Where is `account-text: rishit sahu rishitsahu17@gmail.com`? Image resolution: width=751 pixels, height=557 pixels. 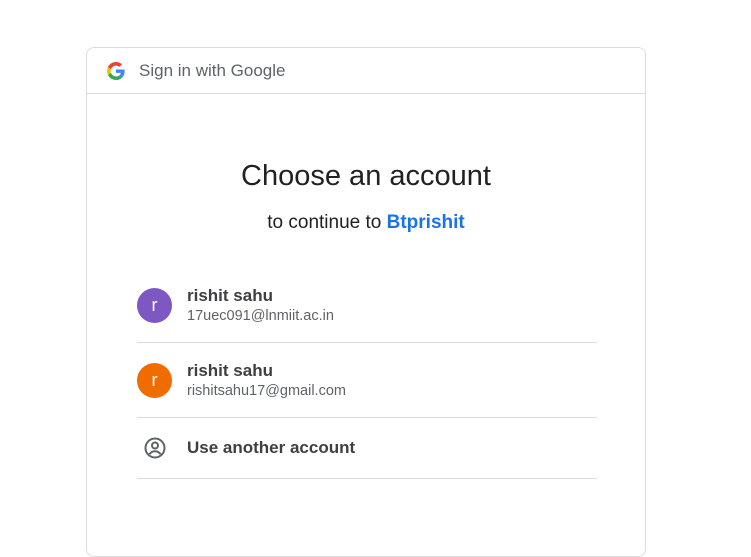
account-text: rishit sahu rishitsahu17@gmail.com is located at coordinates (266, 380).